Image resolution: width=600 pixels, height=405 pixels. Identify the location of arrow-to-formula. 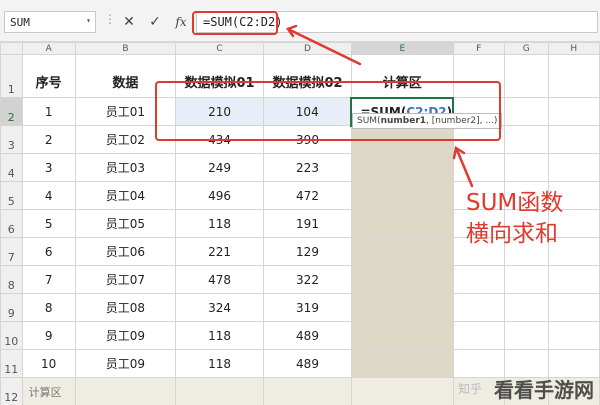
(325, 47).